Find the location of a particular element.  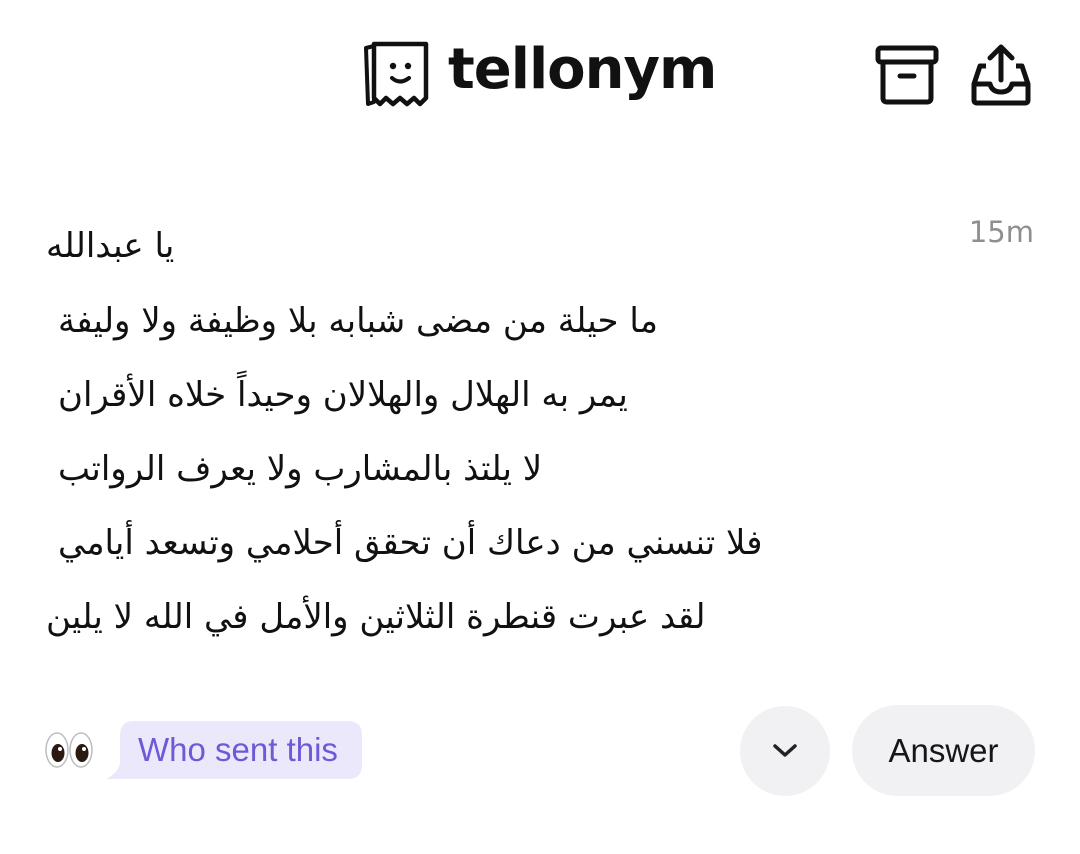

archive-box-icon is located at coordinates (907, 75).